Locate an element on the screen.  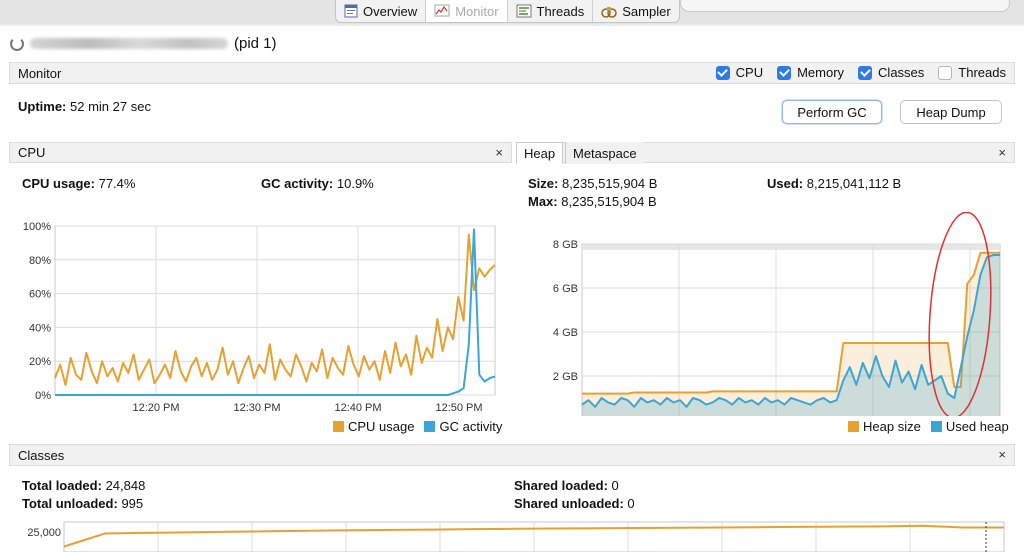
classes-checkbox-label: Classes is located at coordinates (901, 72).